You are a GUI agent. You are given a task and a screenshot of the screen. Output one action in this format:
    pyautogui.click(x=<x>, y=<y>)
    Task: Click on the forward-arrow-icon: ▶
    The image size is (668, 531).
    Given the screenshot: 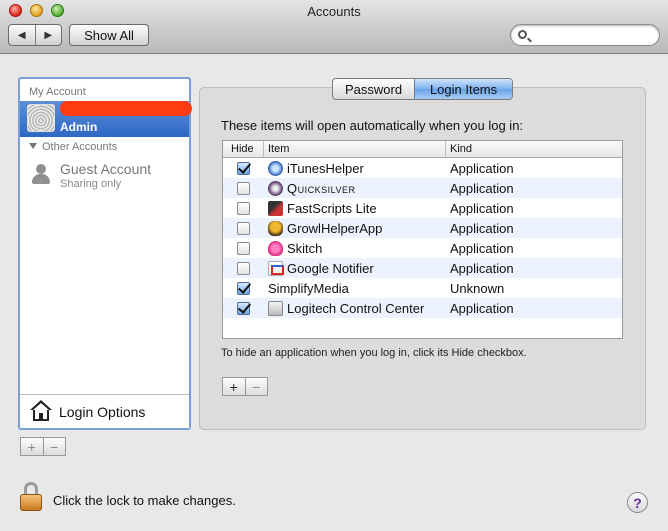 What is the action you would take?
    pyautogui.click(x=48, y=35)
    